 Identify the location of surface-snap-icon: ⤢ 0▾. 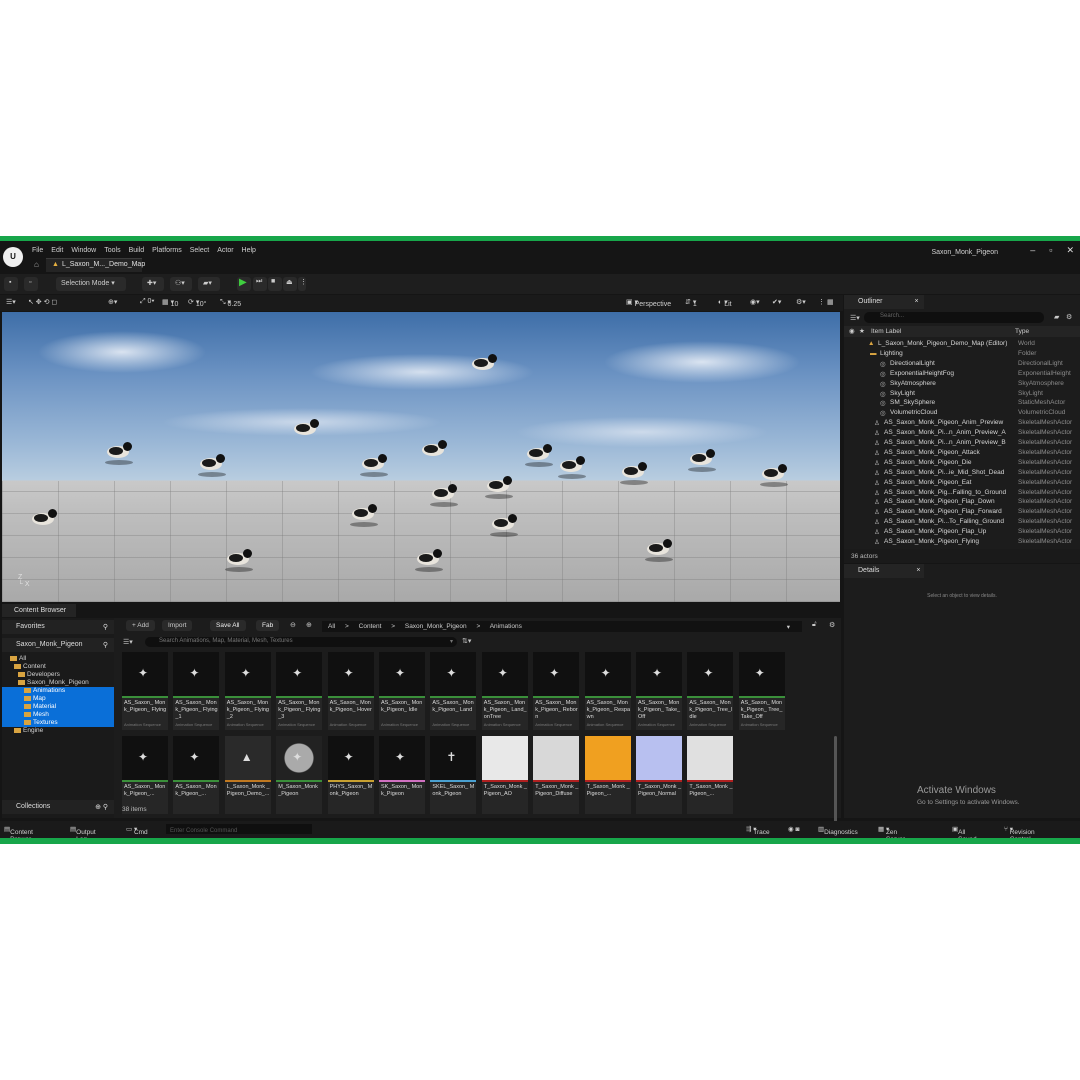
(147, 302).